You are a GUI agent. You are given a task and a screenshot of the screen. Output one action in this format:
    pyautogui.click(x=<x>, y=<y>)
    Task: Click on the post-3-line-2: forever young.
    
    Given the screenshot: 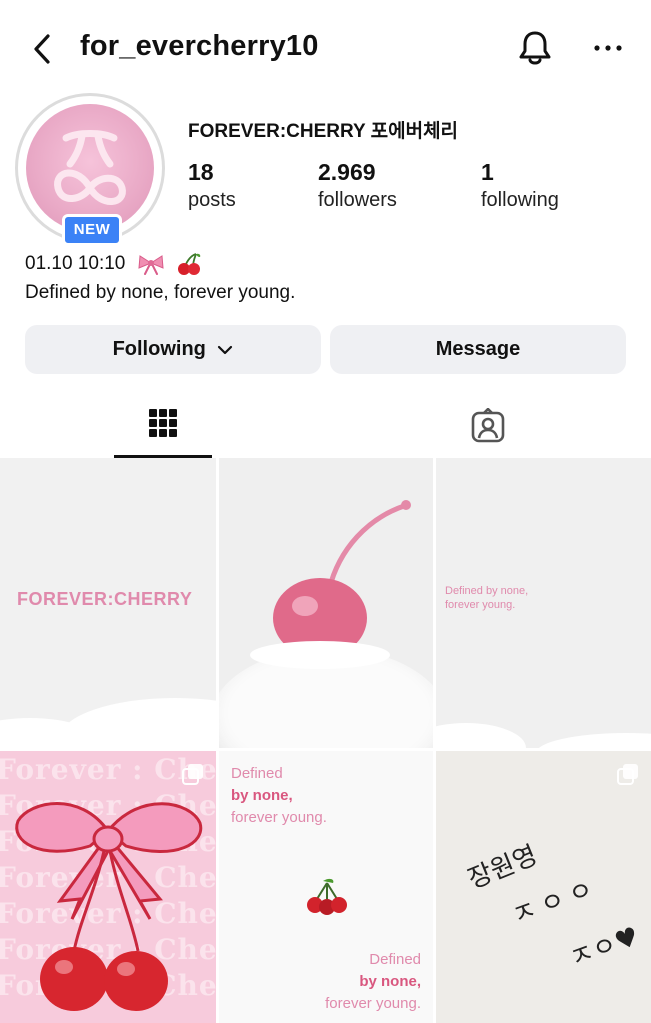 What is the action you would take?
    pyautogui.click(x=480, y=605)
    